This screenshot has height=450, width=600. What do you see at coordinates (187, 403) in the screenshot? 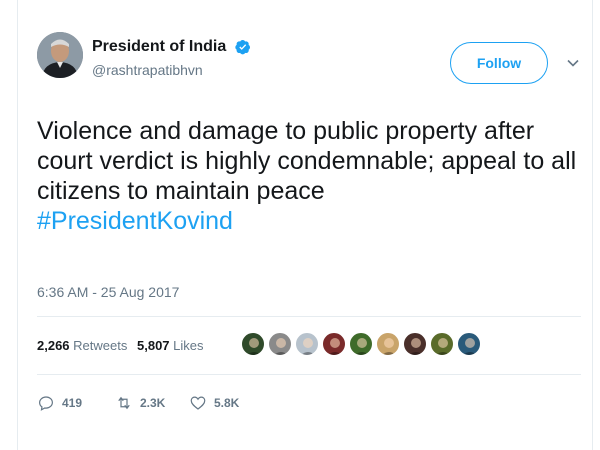
I see `tweet-actions: 419 2.3K 5.8K` at bounding box center [187, 403].